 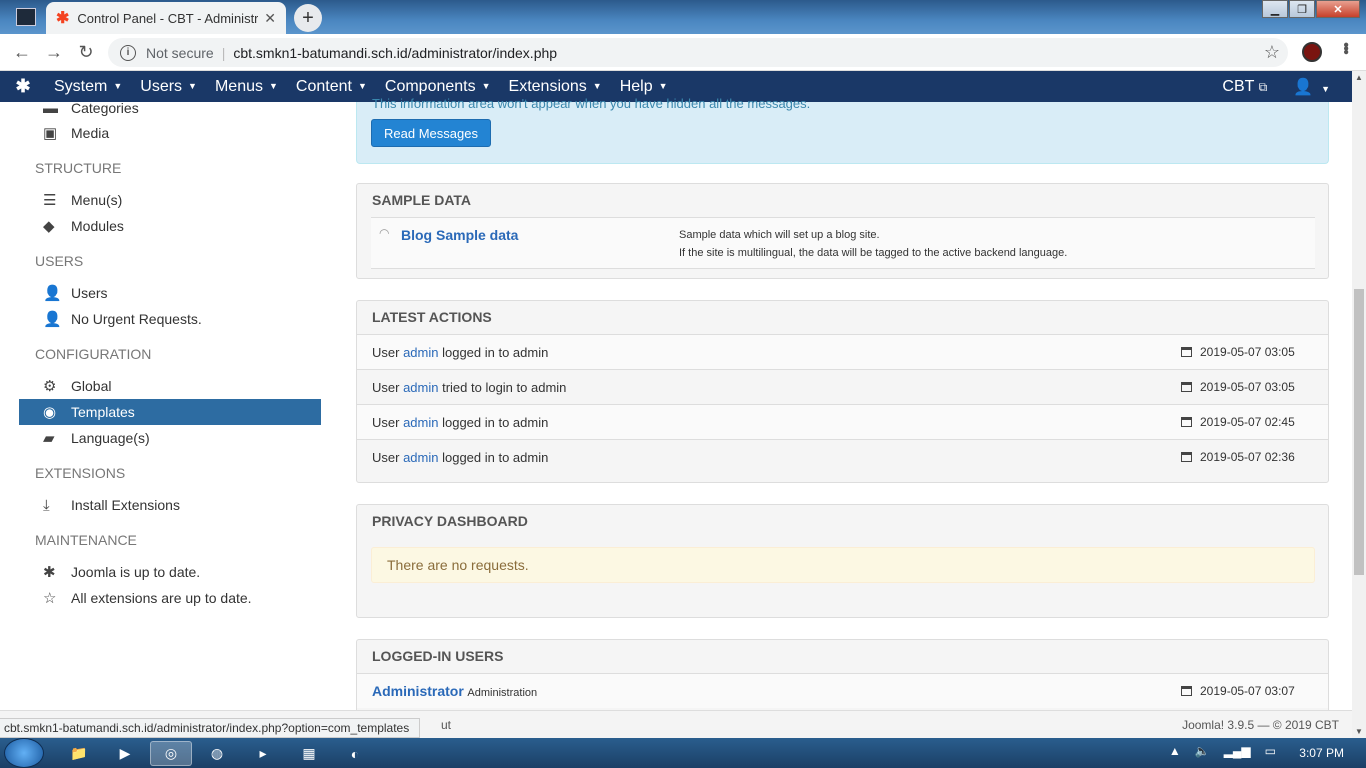 I want to click on paint-icon: ◐, so click(x=355, y=753).